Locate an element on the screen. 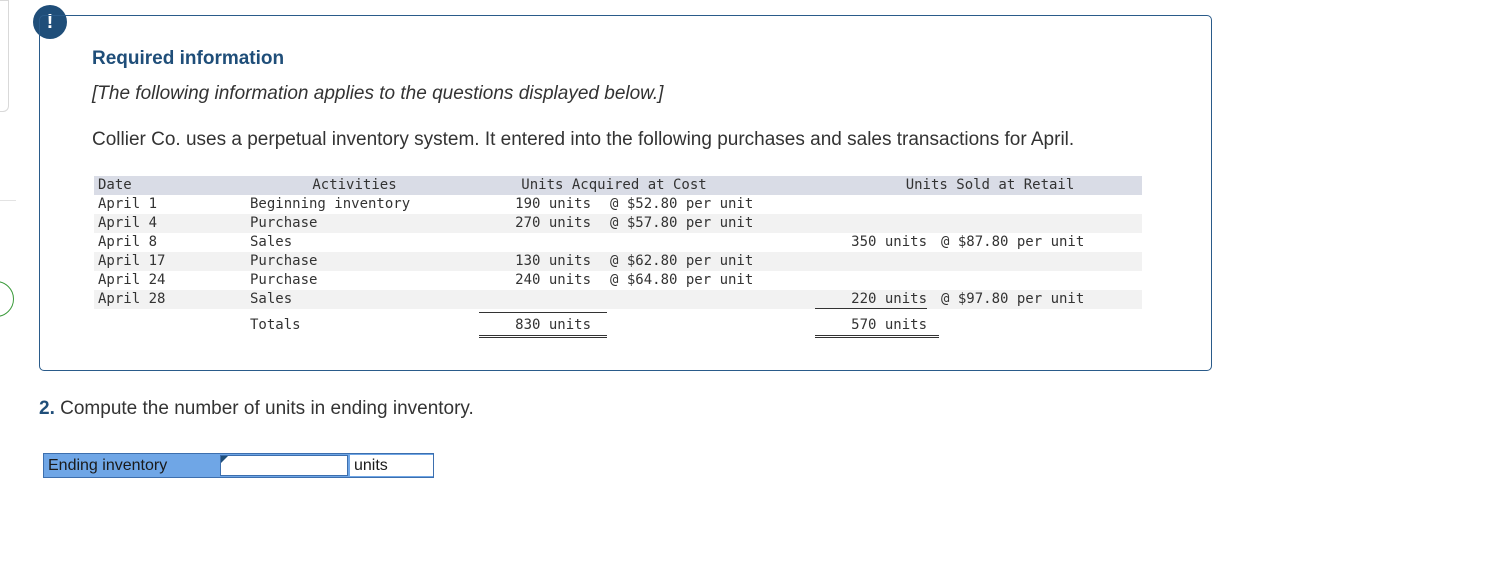 Image resolution: width=1496 pixels, height=561 pixels. totals-row: Totals 830 units 570 units is located at coordinates (618, 323).